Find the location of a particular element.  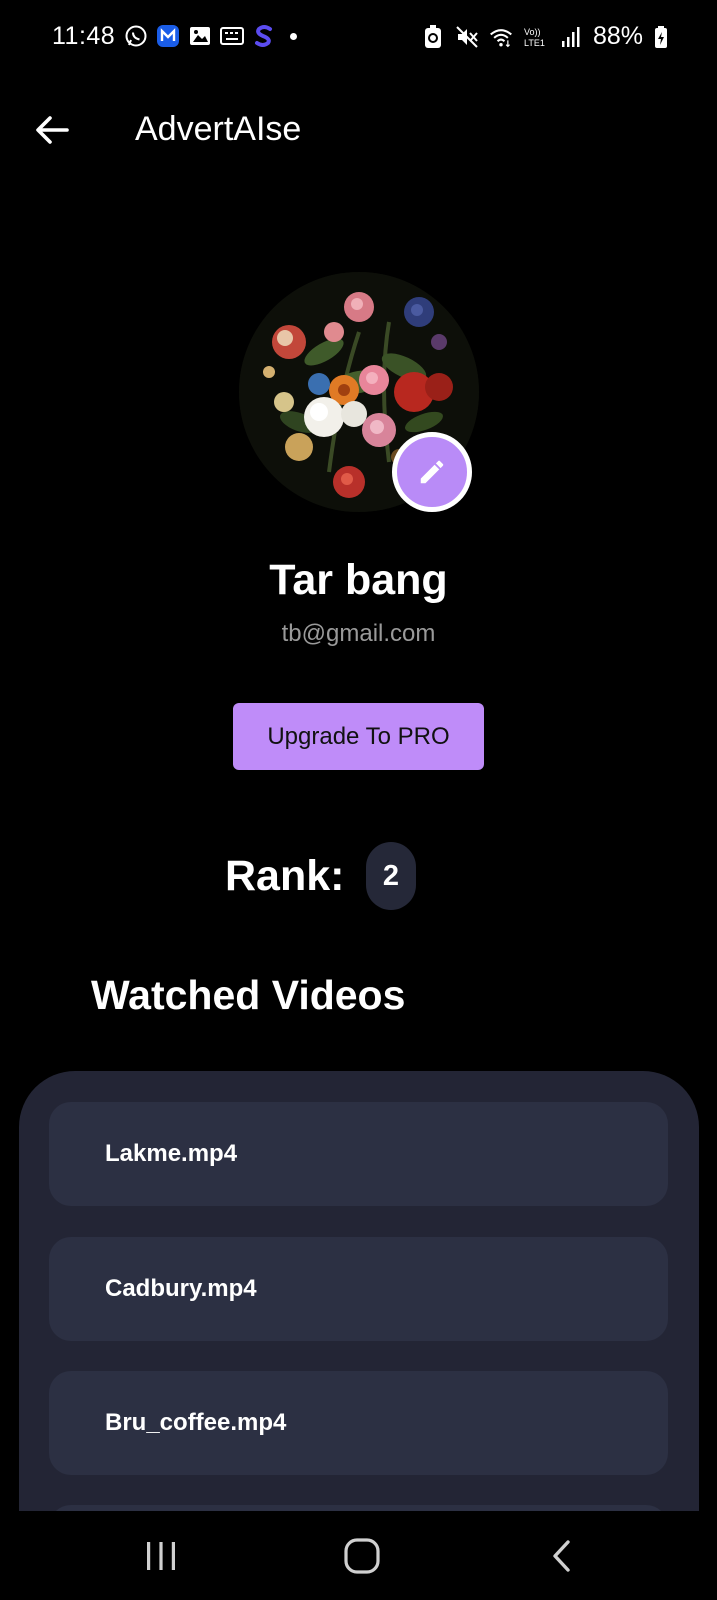

back-button is located at coordinates (52, 130).